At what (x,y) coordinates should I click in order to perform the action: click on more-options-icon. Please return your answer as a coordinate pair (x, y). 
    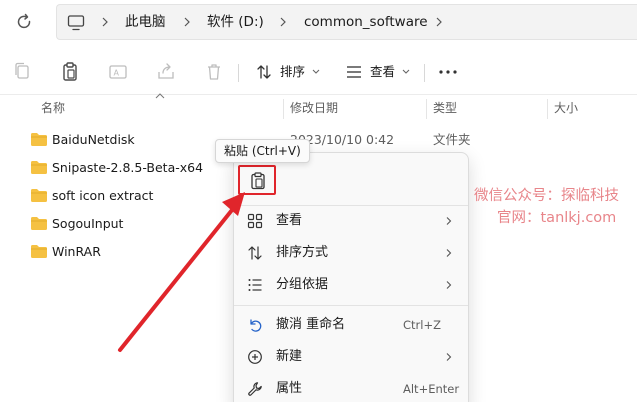
    Looking at the image, I should click on (448, 72).